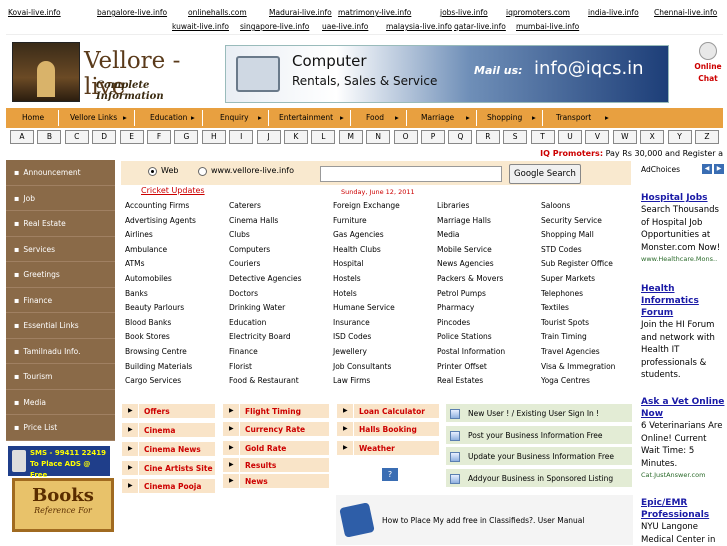  I want to click on directory-link: Finance, so click(243, 351).